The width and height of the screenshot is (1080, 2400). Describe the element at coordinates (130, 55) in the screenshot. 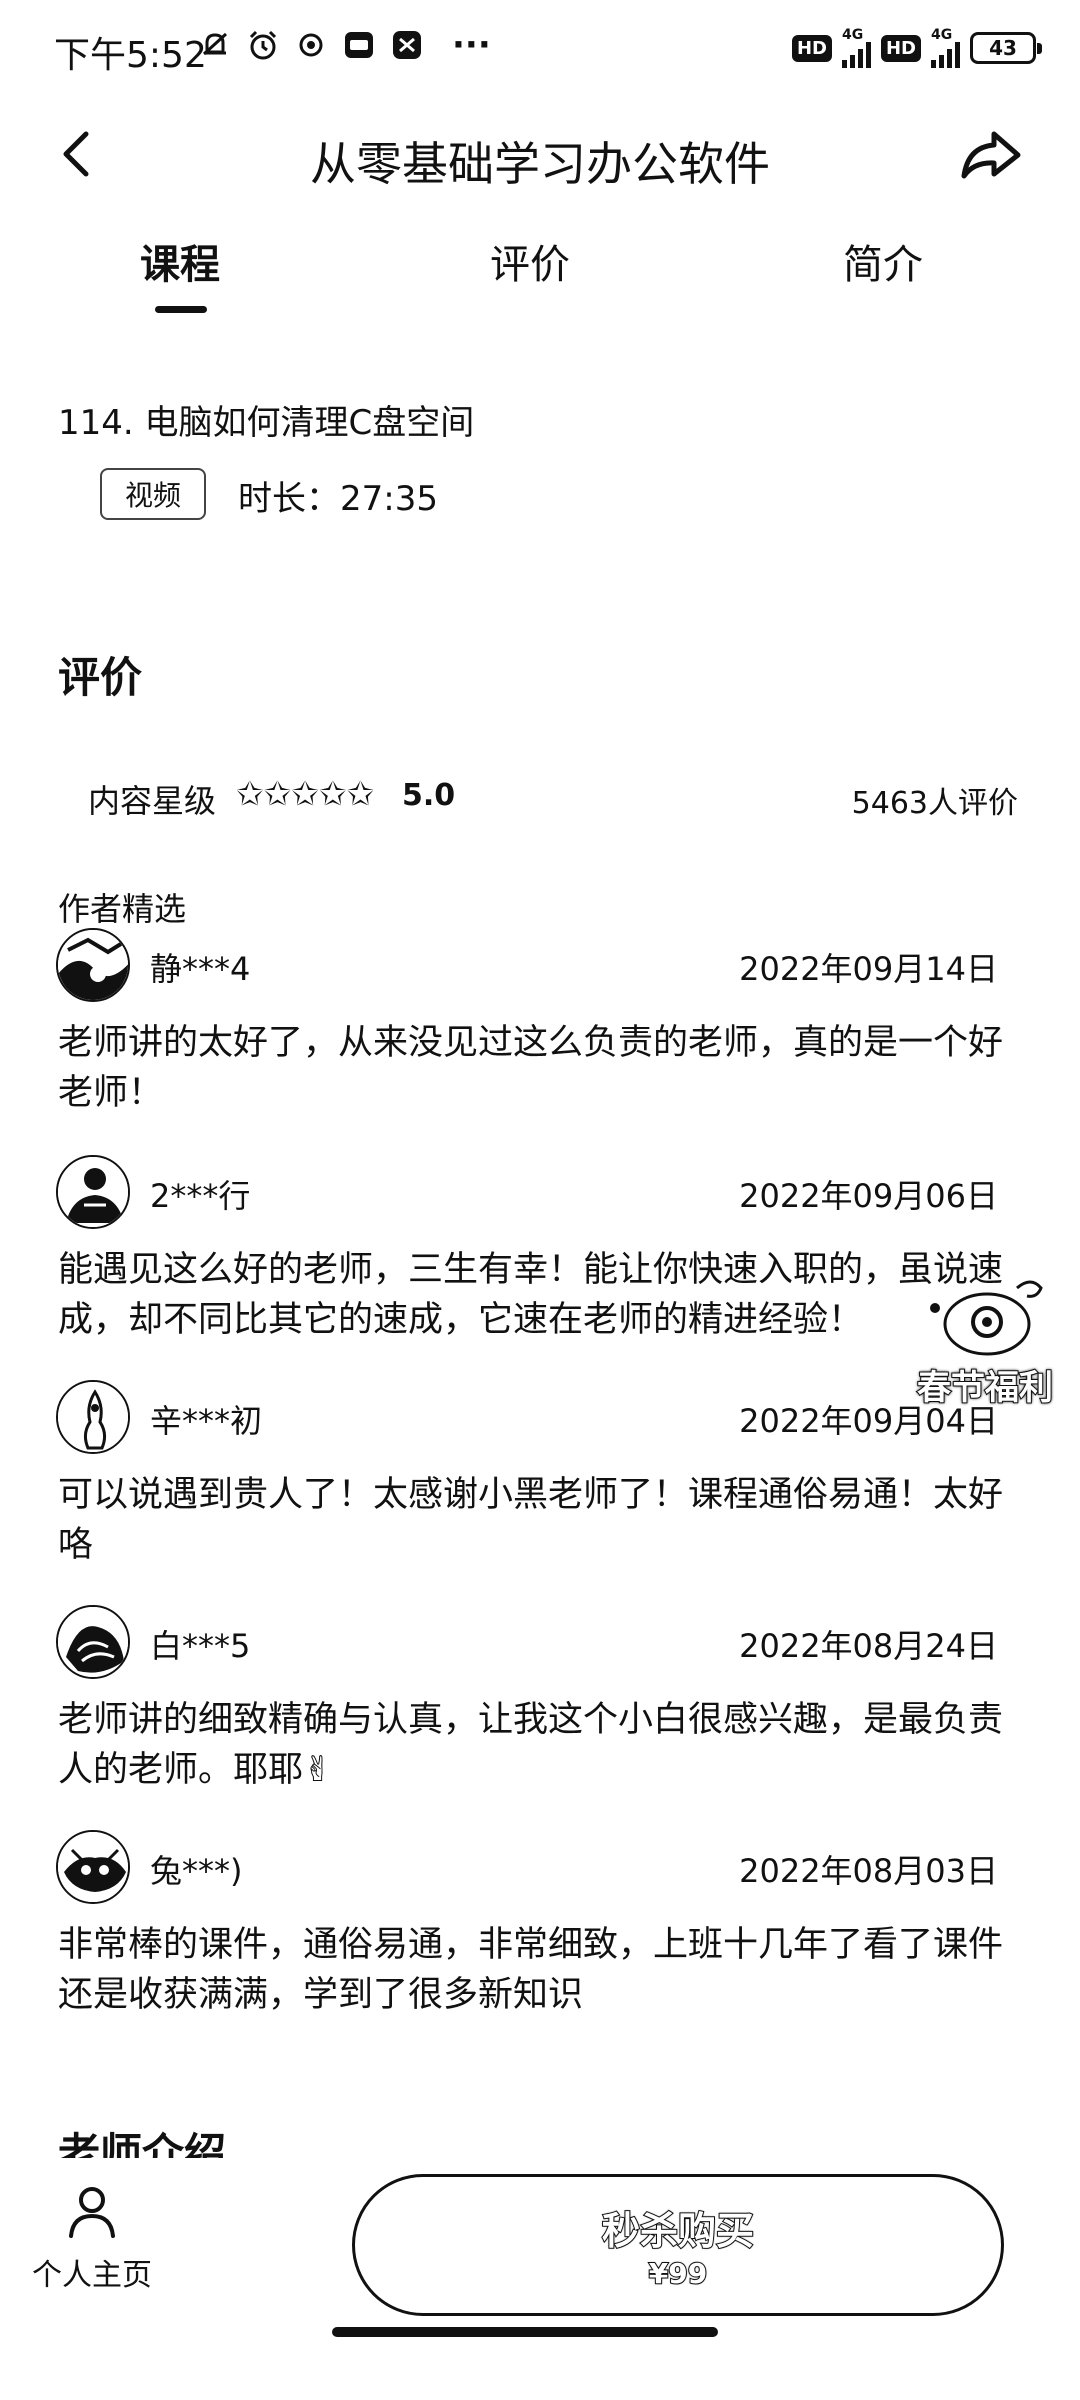

I see `status-time: 下午5:52` at that location.